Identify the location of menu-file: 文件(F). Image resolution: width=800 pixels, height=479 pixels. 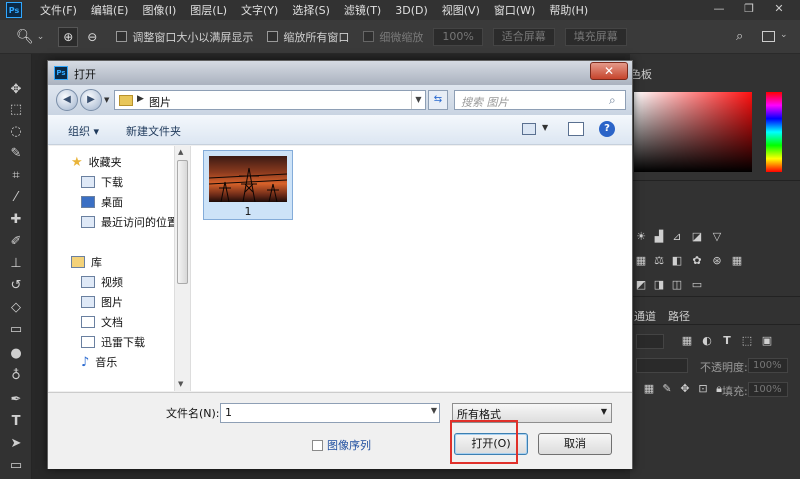
(58, 10).